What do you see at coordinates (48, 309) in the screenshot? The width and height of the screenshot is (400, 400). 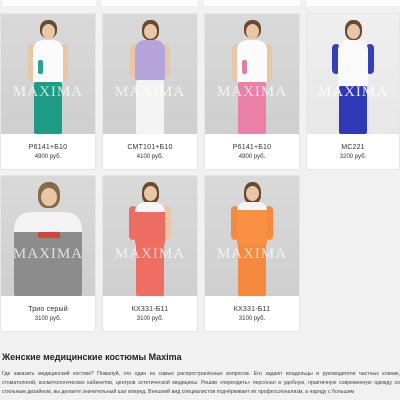 I see `product-name: Трио серый` at bounding box center [48, 309].